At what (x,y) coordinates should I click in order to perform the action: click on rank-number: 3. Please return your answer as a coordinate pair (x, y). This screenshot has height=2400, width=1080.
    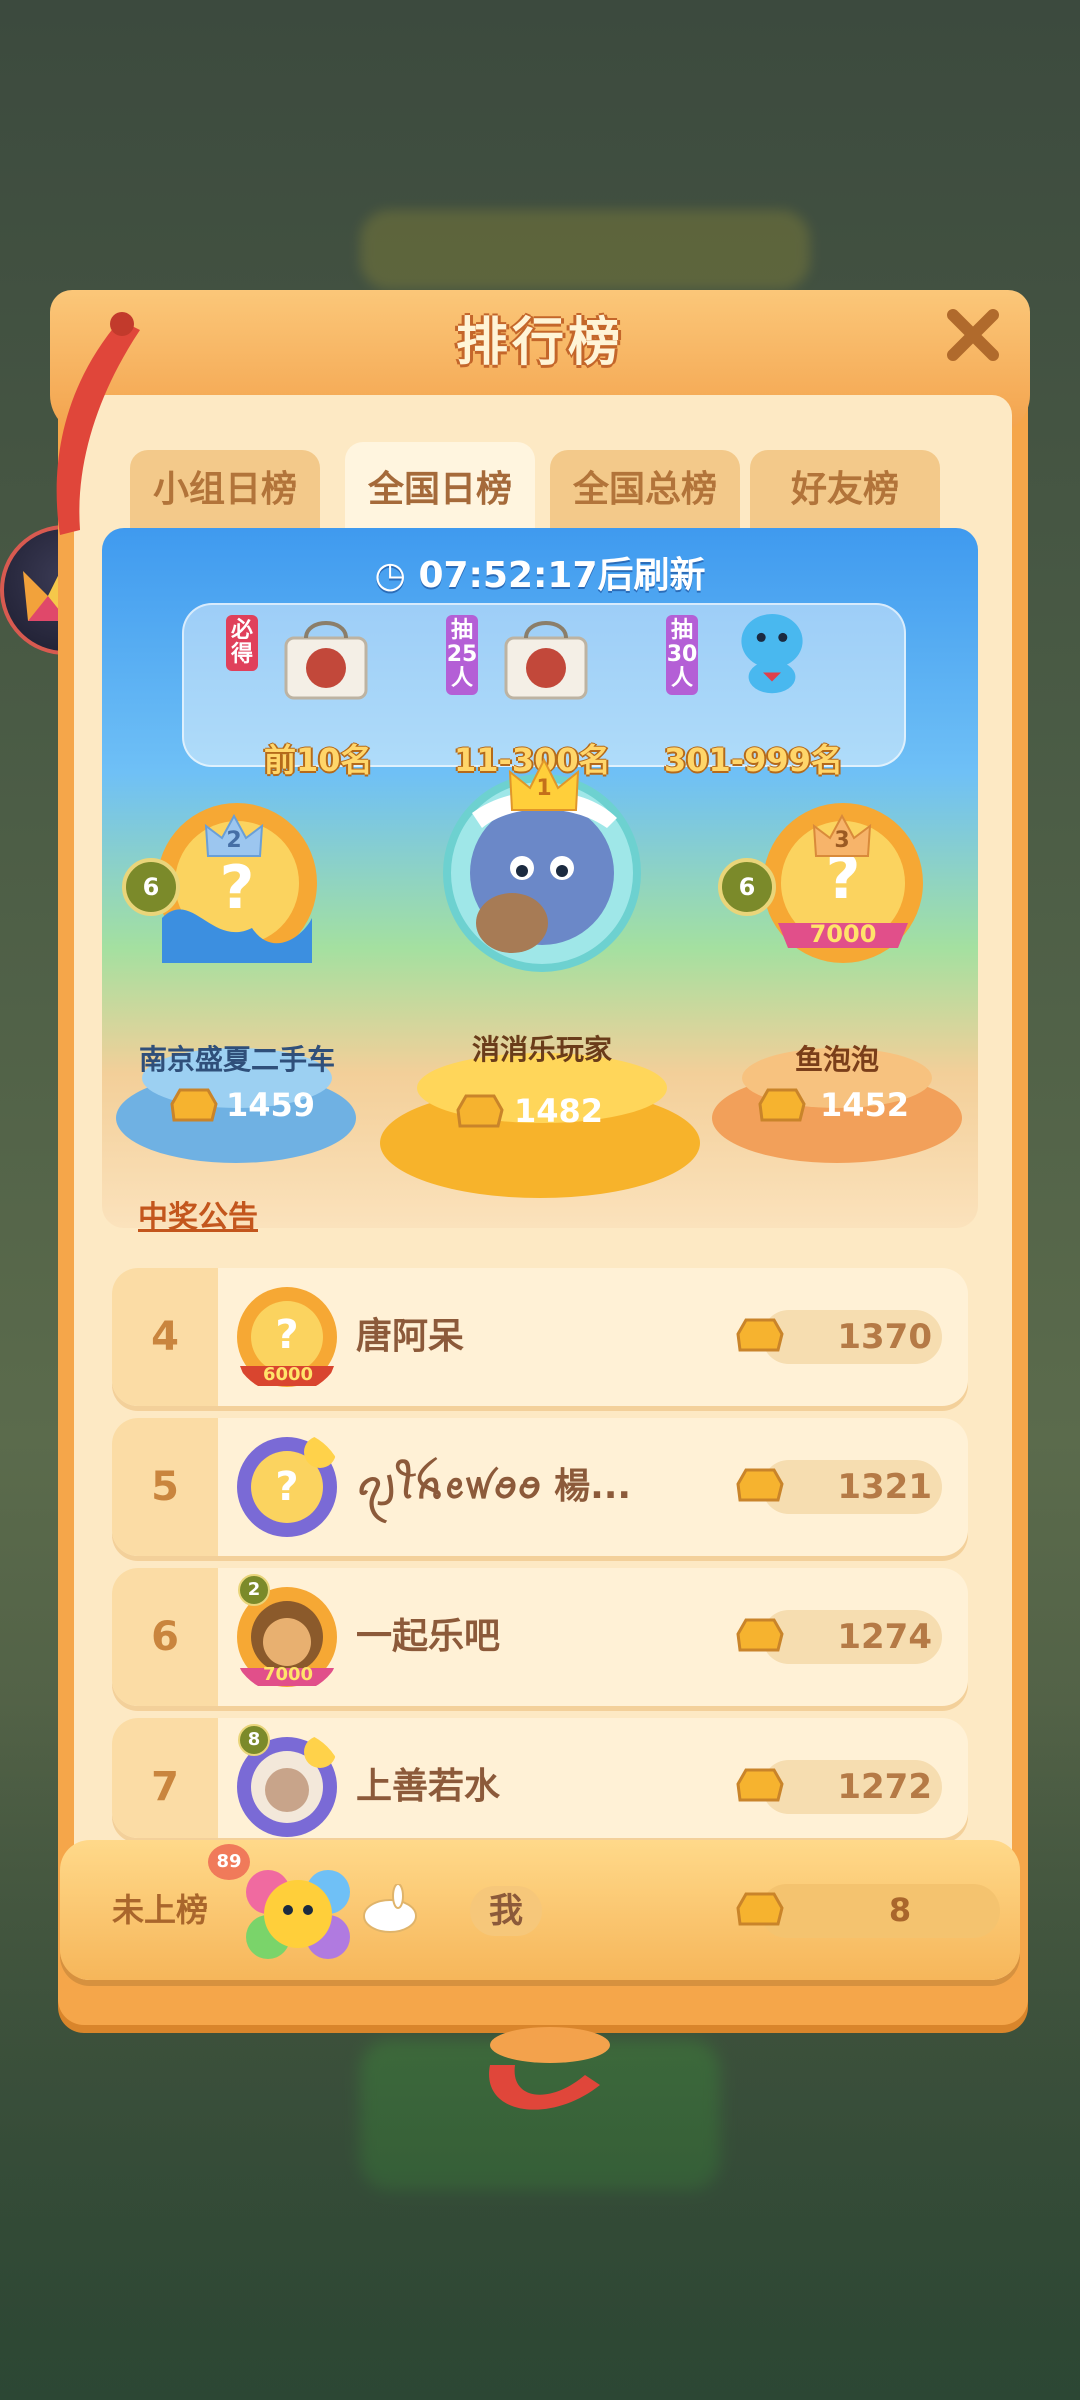
    Looking at the image, I should click on (842, 840).